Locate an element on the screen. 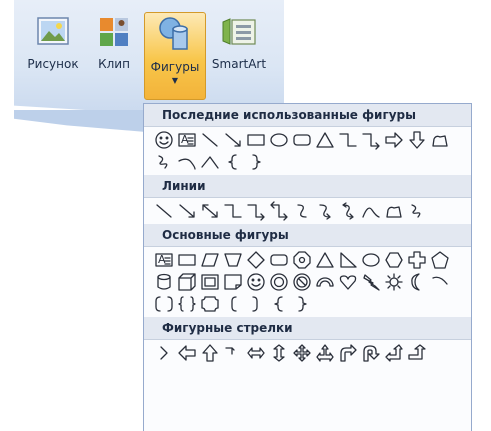 The image size is (491, 431). left-right-arrow-shape is located at coordinates (255, 353).